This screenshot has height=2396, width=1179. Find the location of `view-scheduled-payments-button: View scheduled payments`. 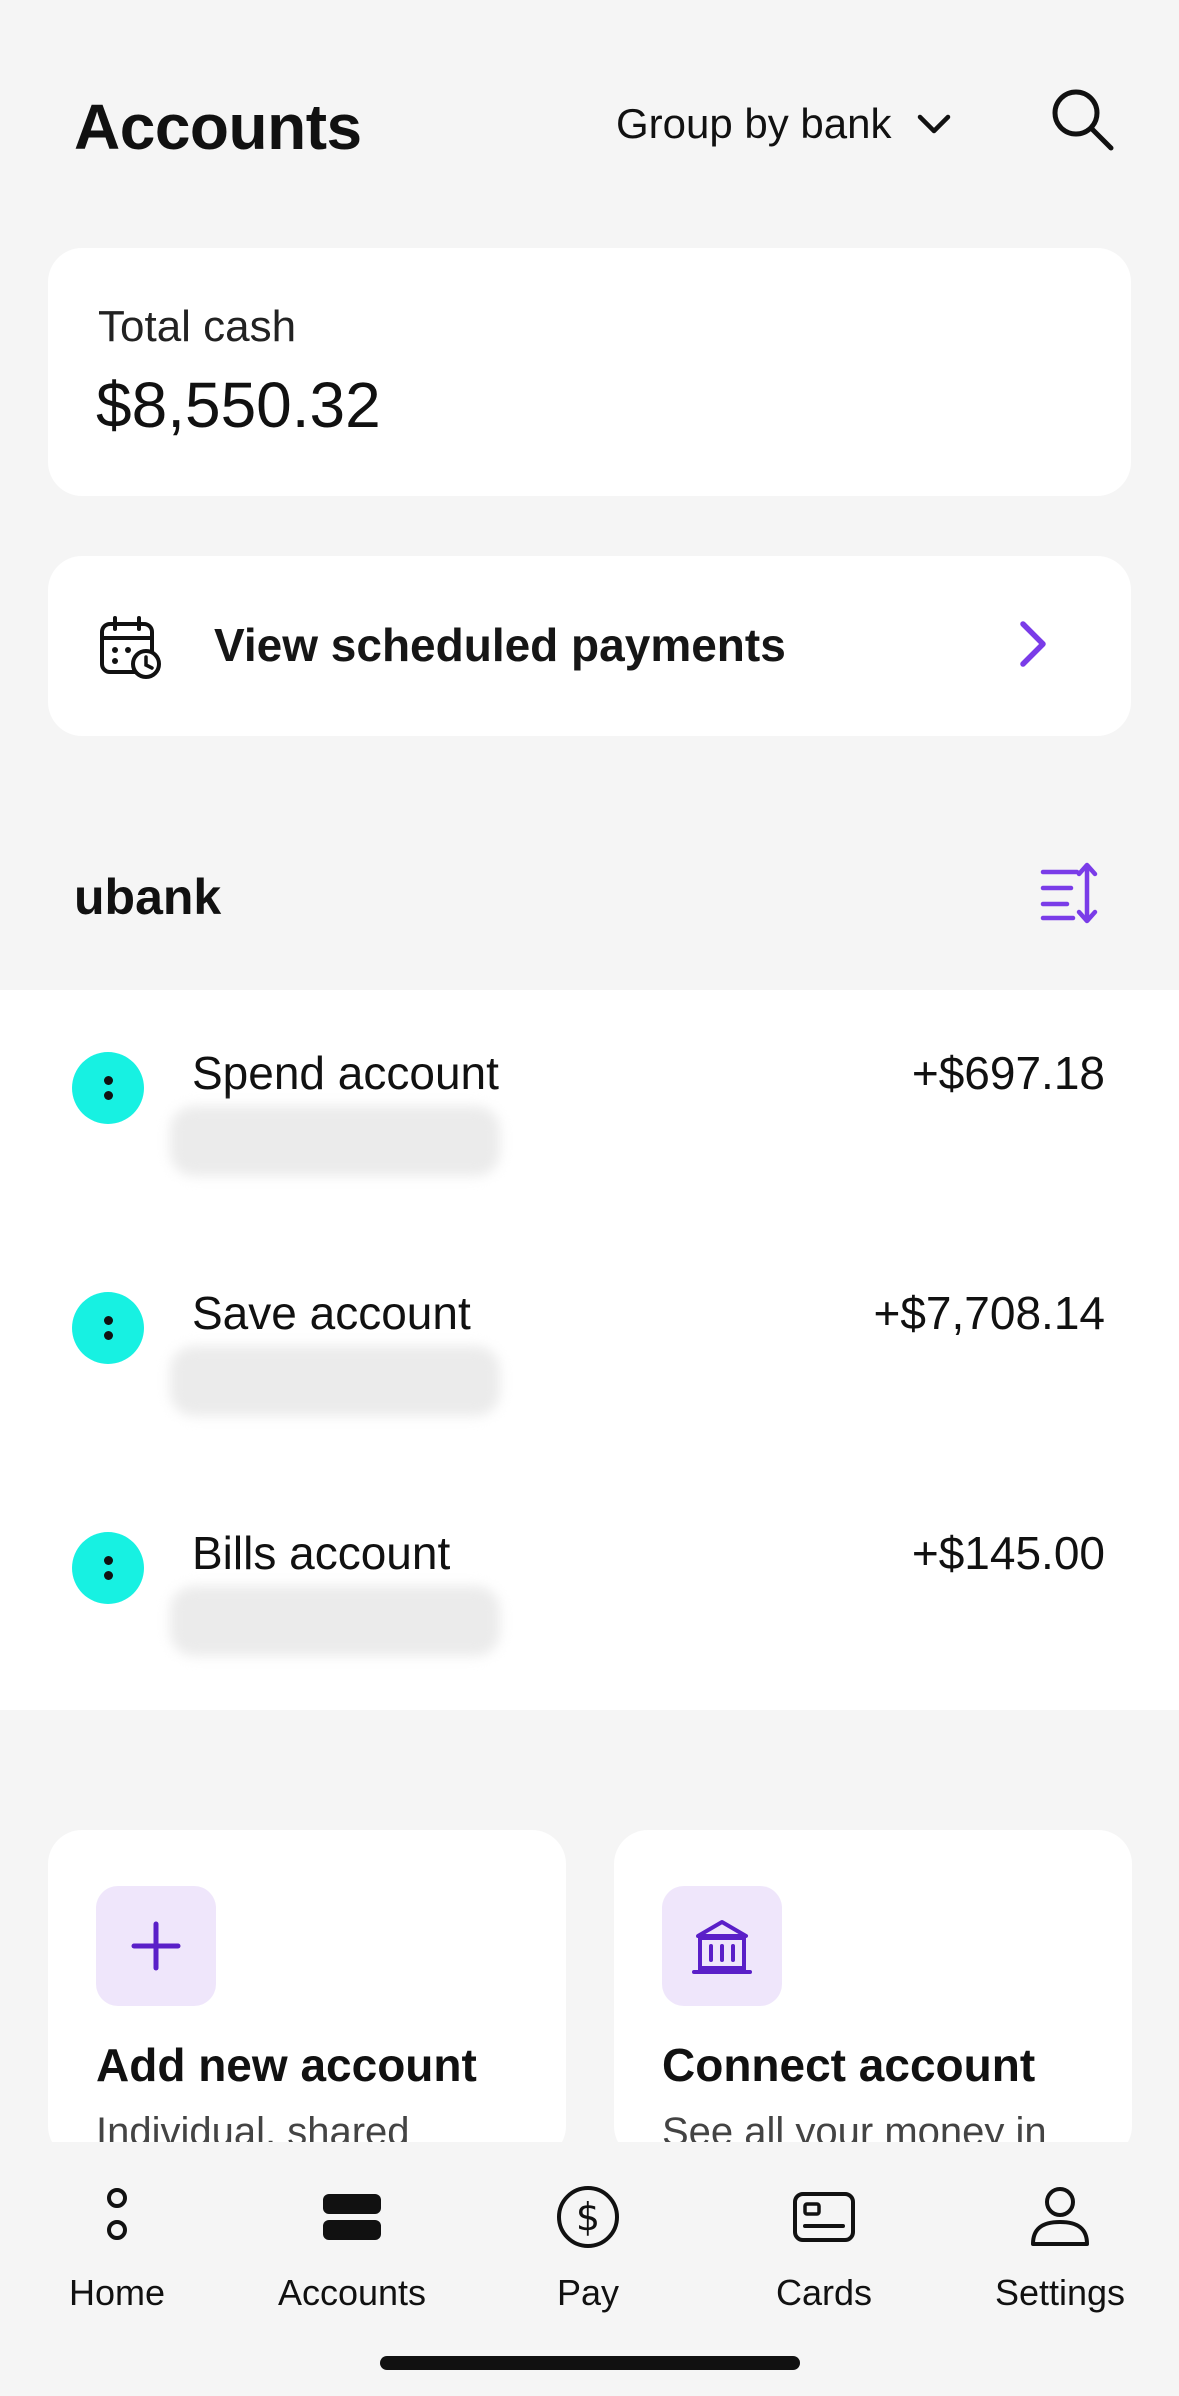

view-scheduled-payments-button: View scheduled payments is located at coordinates (589, 646).